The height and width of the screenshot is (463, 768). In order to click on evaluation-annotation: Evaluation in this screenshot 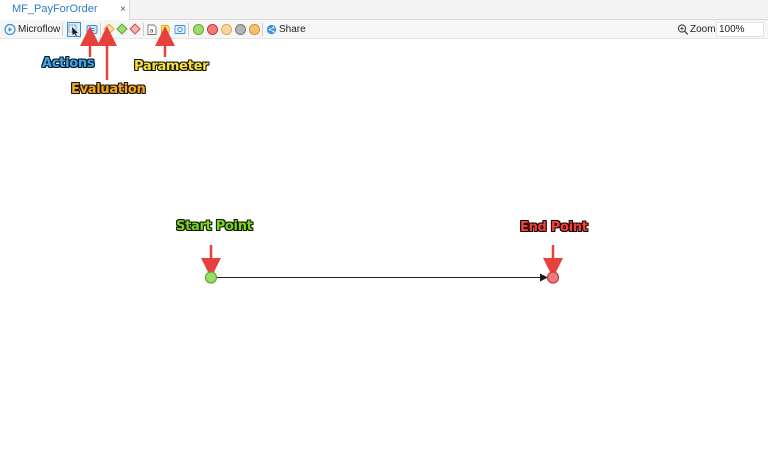, I will do `click(108, 89)`.